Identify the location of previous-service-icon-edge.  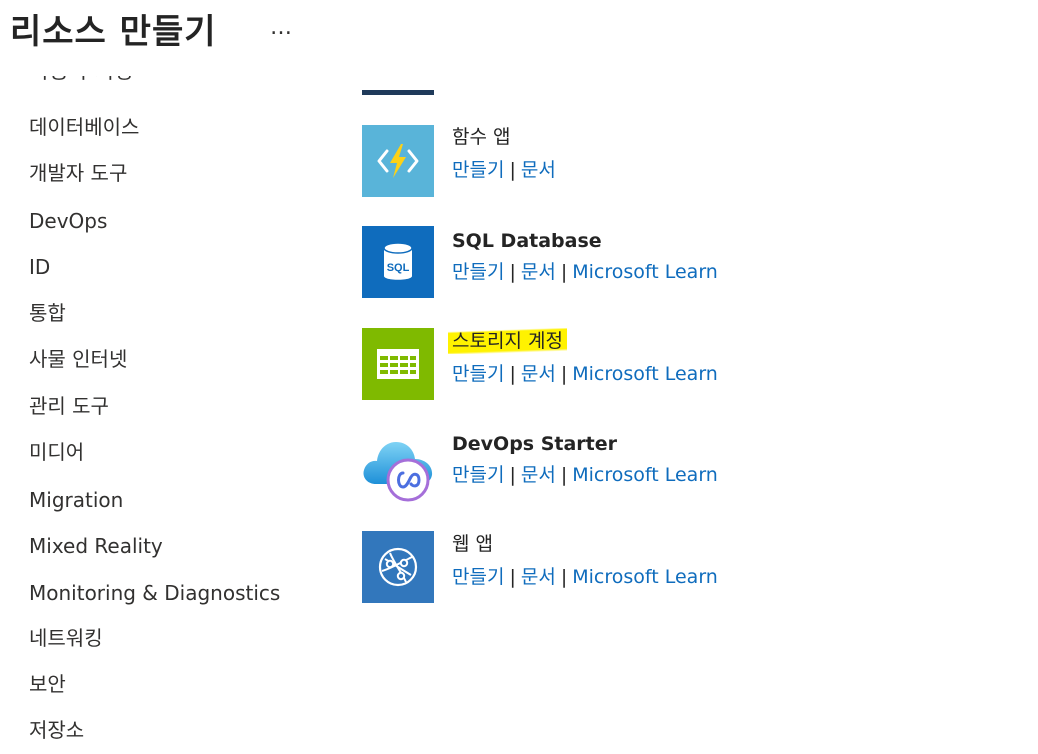
(398, 92).